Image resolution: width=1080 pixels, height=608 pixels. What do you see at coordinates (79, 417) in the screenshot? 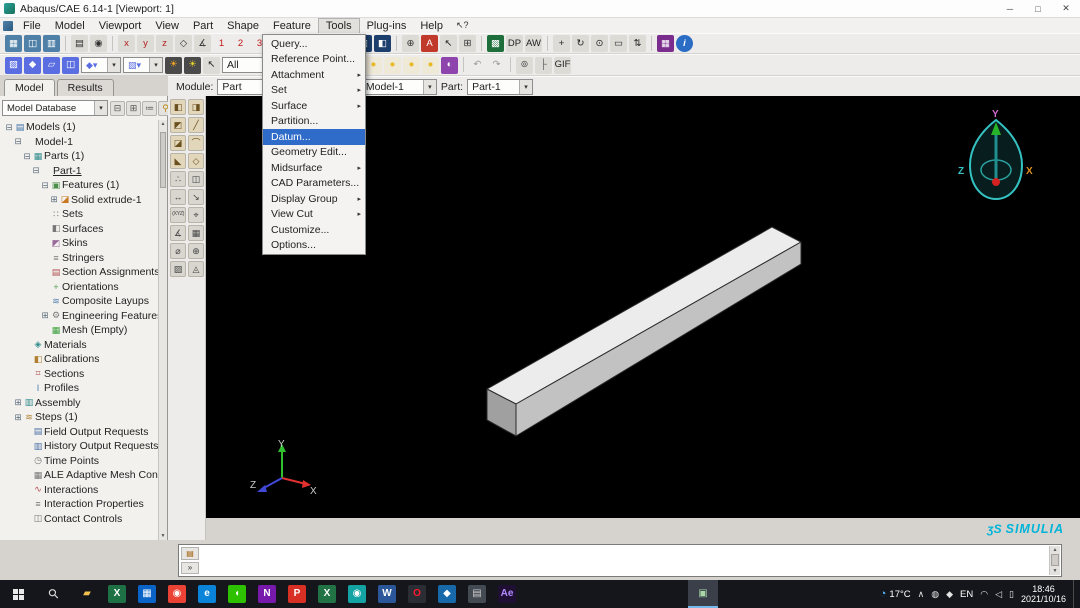
I see `tree-item: ⊞ ≋ Steps (1)` at bounding box center [79, 417].